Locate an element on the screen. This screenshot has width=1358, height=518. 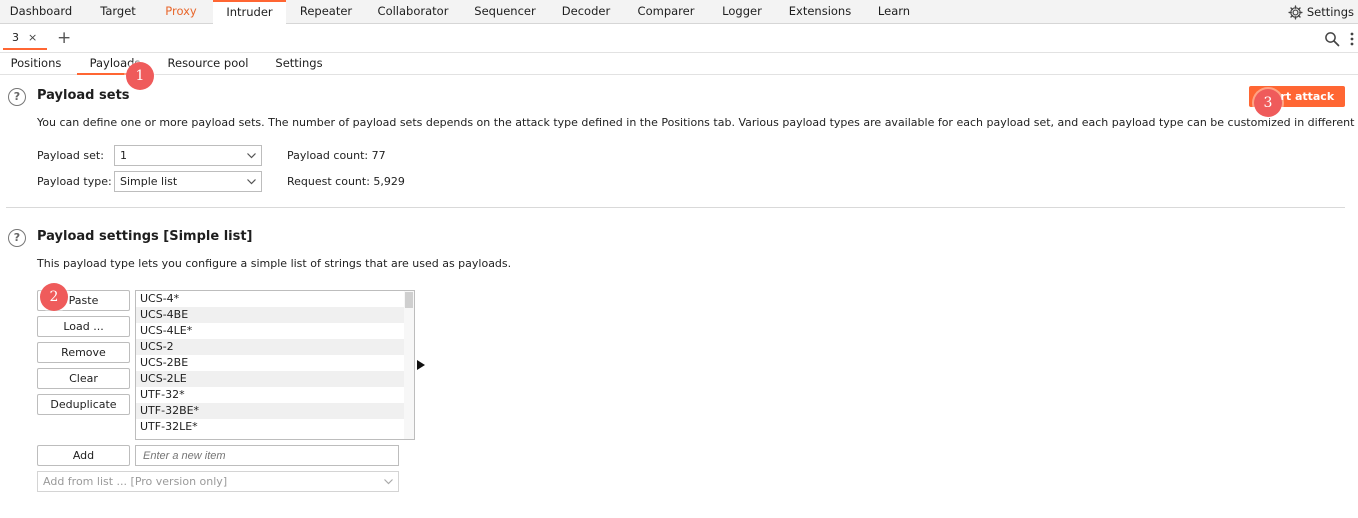
tab-positions: Positions is located at coordinates (36, 64).